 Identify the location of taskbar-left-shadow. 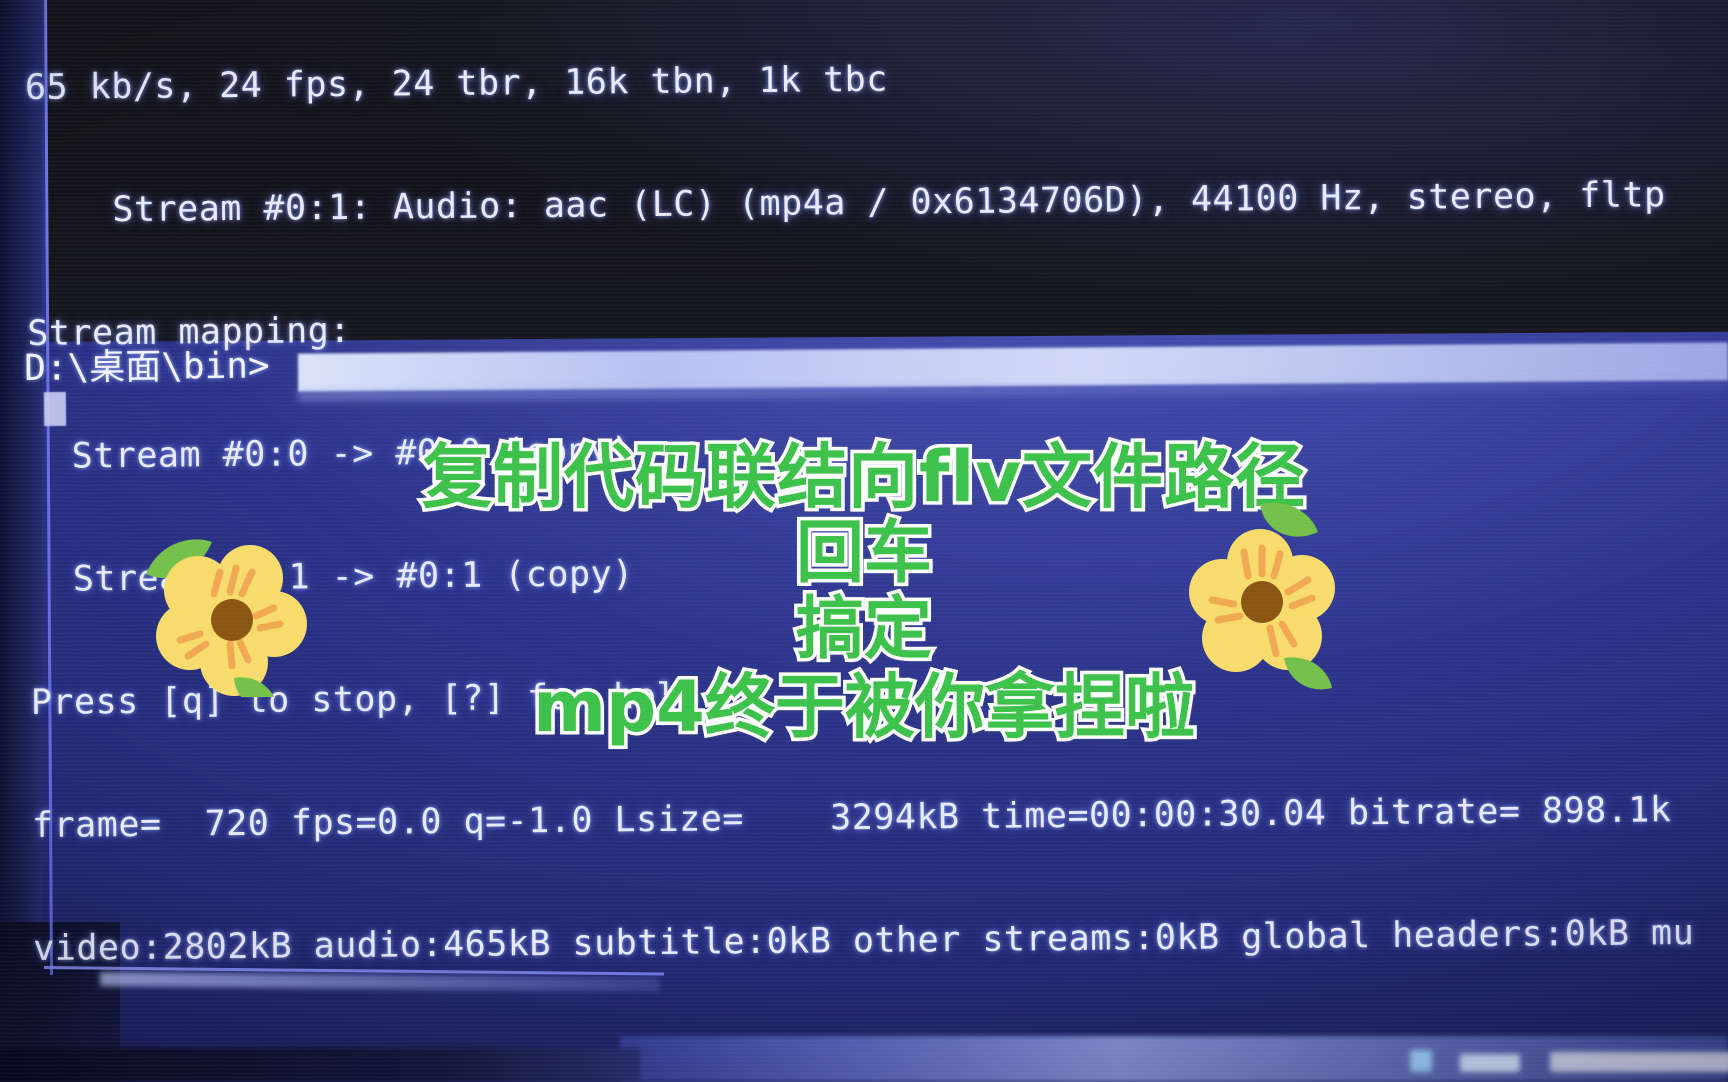
(320, 1065).